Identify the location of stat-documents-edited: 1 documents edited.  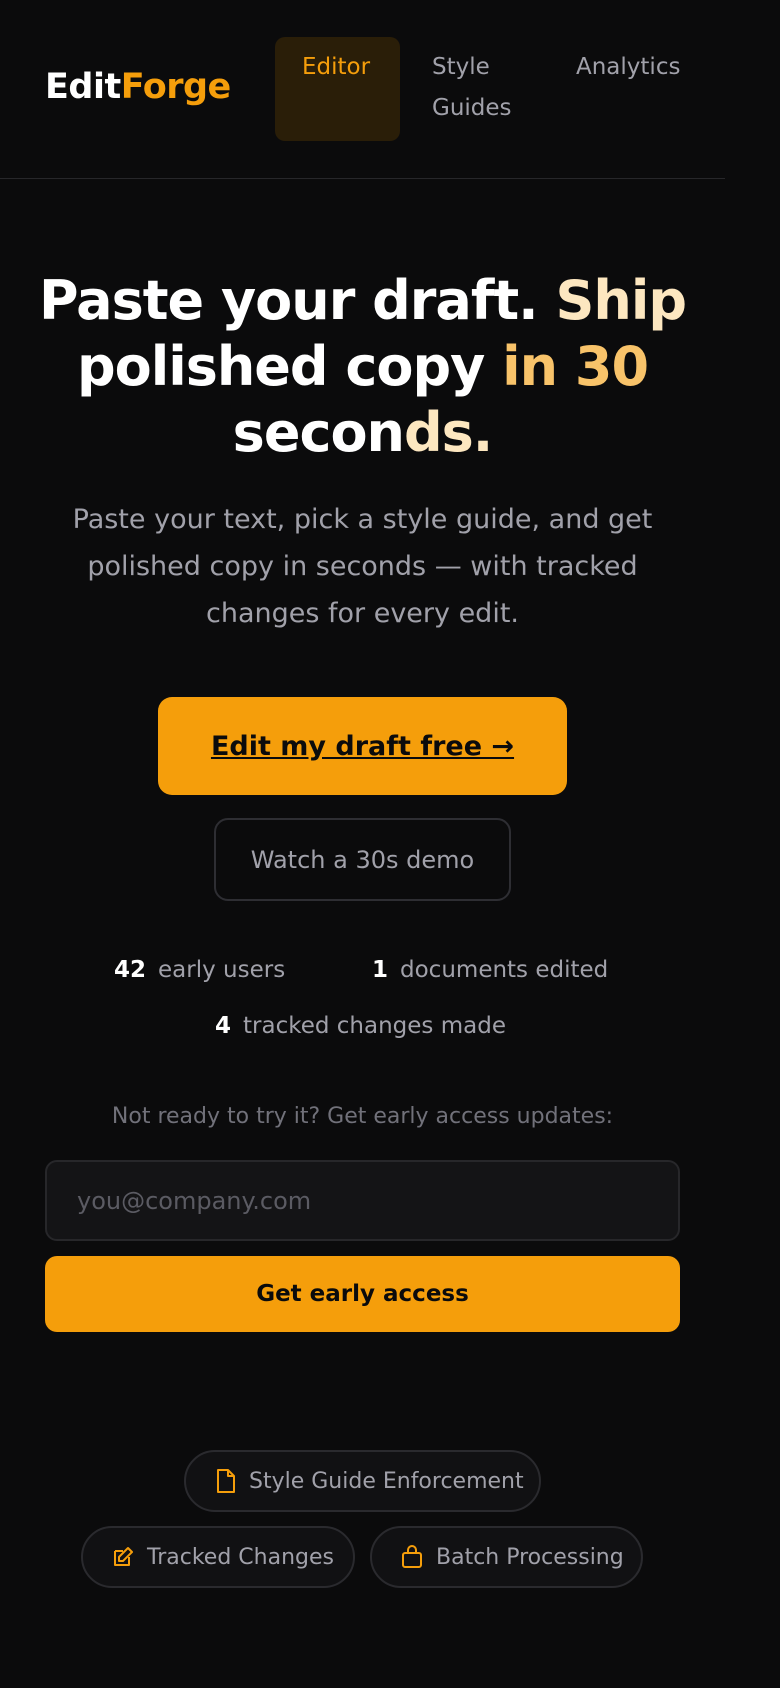
(490, 970).